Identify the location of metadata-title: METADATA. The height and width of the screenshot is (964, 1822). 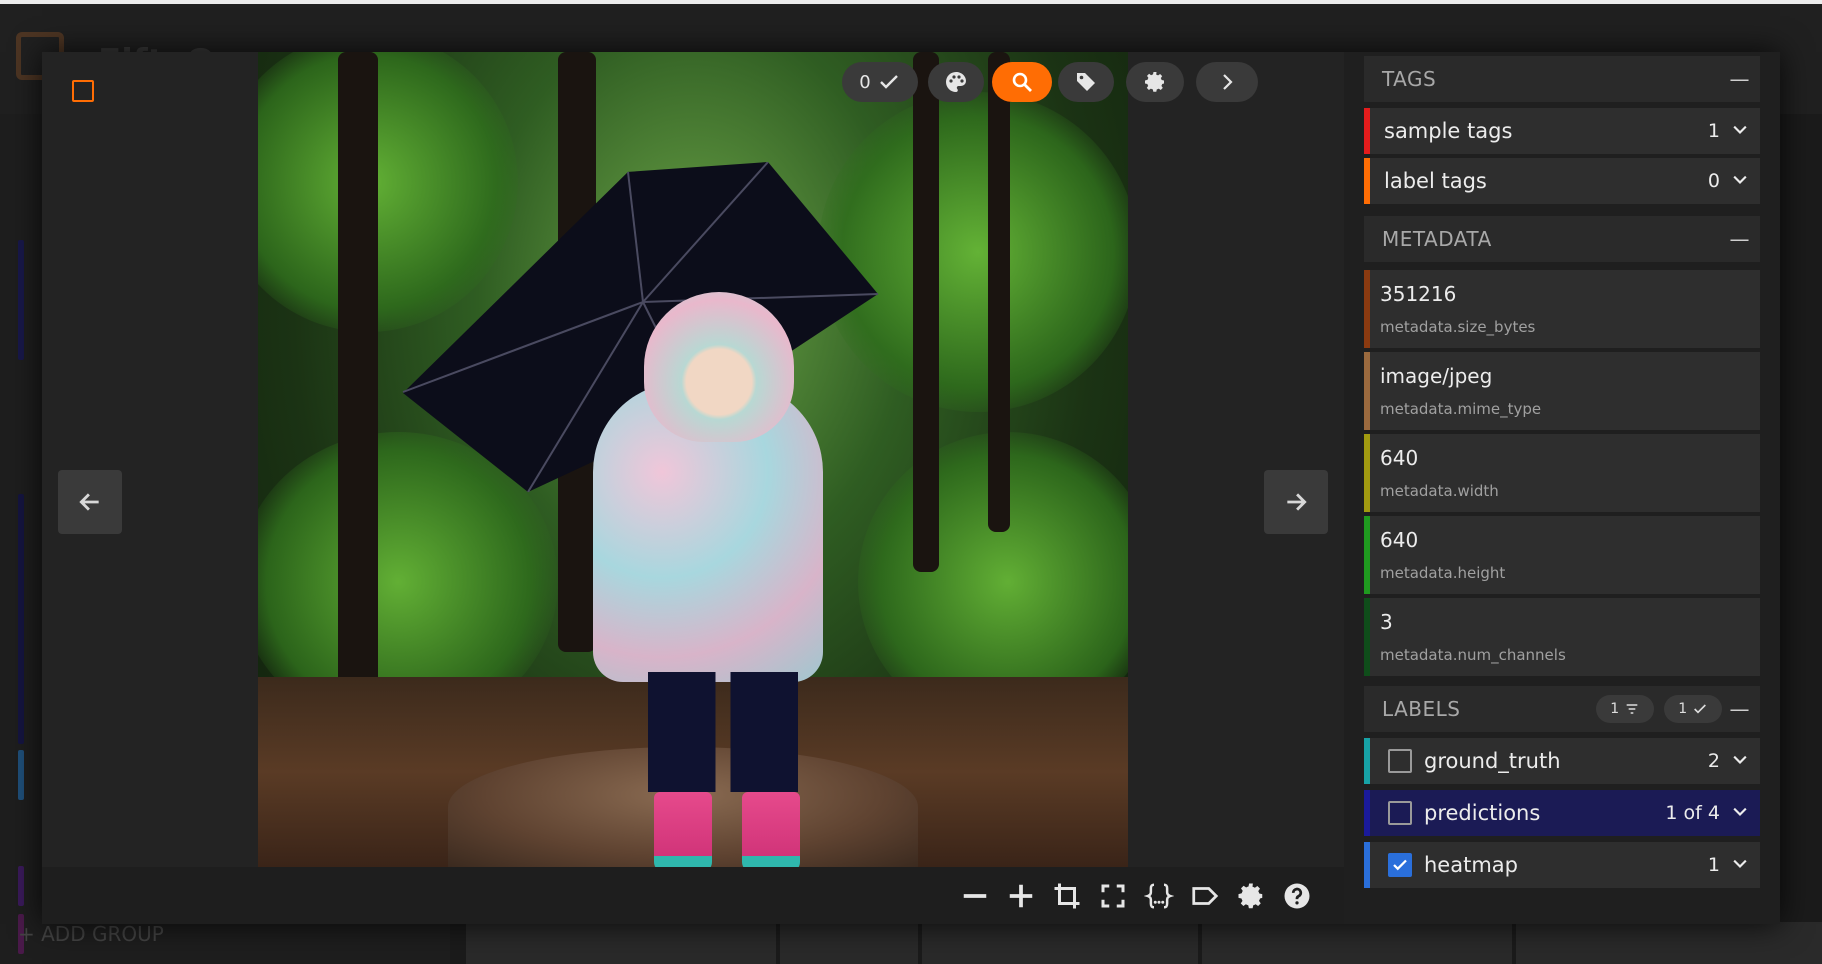
(1437, 239).